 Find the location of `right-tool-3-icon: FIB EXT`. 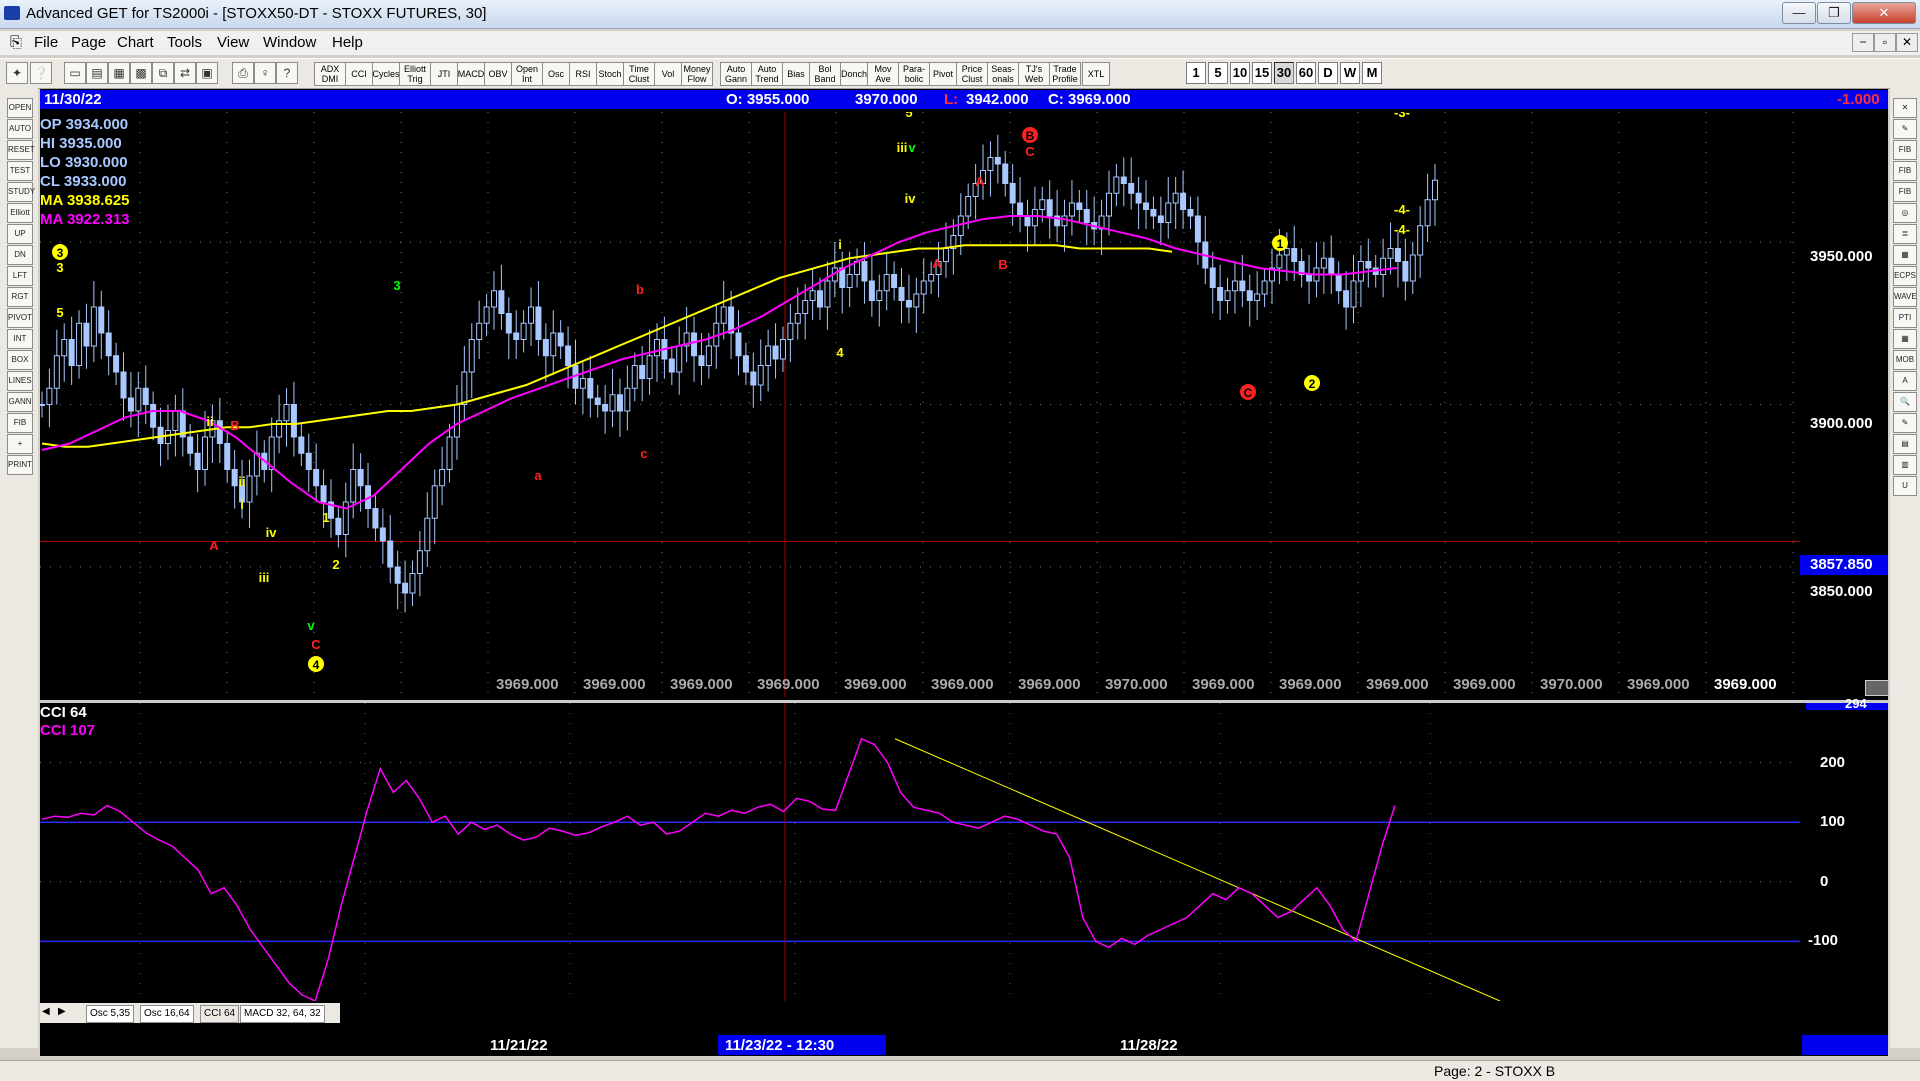

right-tool-3-icon: FIB EXT is located at coordinates (1905, 177).